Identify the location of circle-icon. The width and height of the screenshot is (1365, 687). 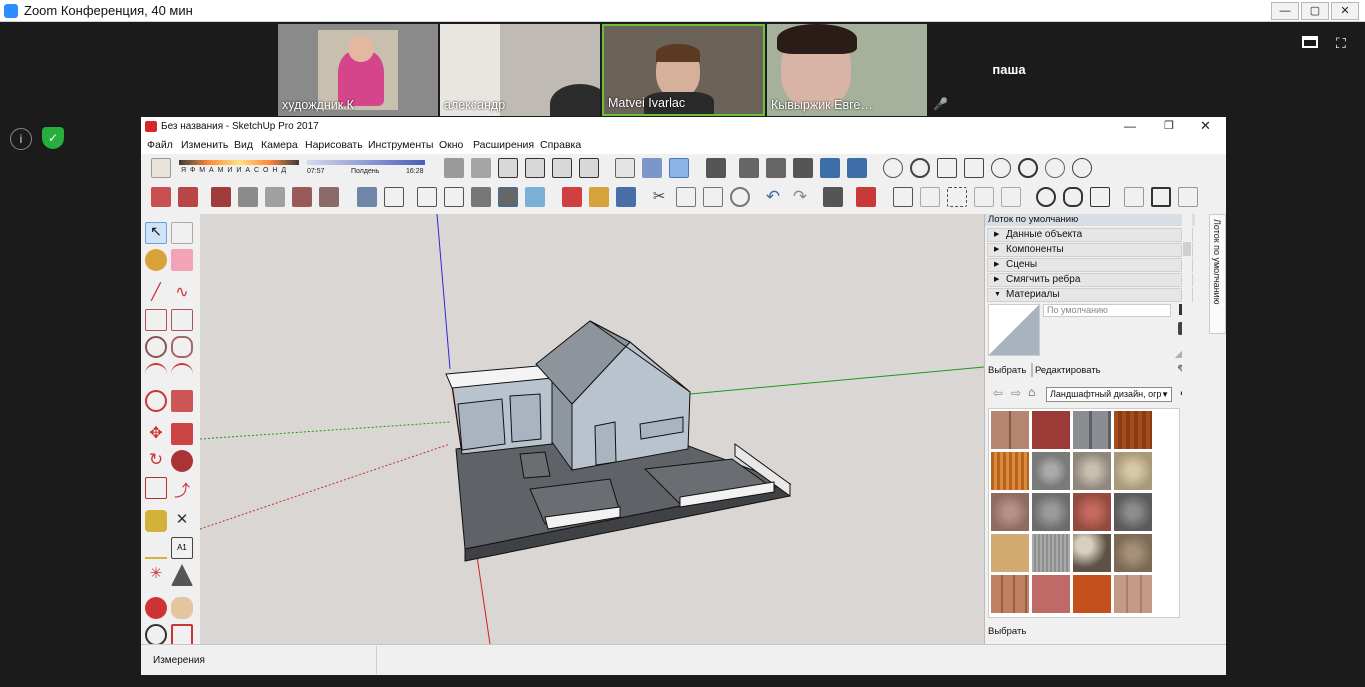
(920, 168).